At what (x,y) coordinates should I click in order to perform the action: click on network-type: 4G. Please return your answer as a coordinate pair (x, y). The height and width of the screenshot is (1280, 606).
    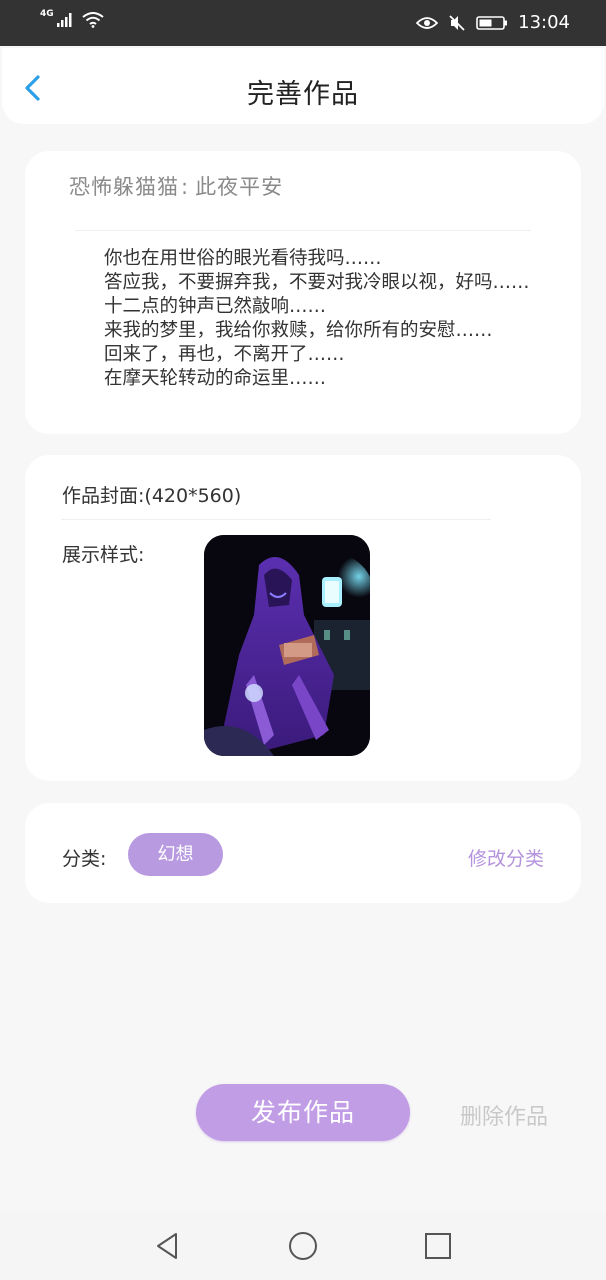
    Looking at the image, I should click on (47, 14).